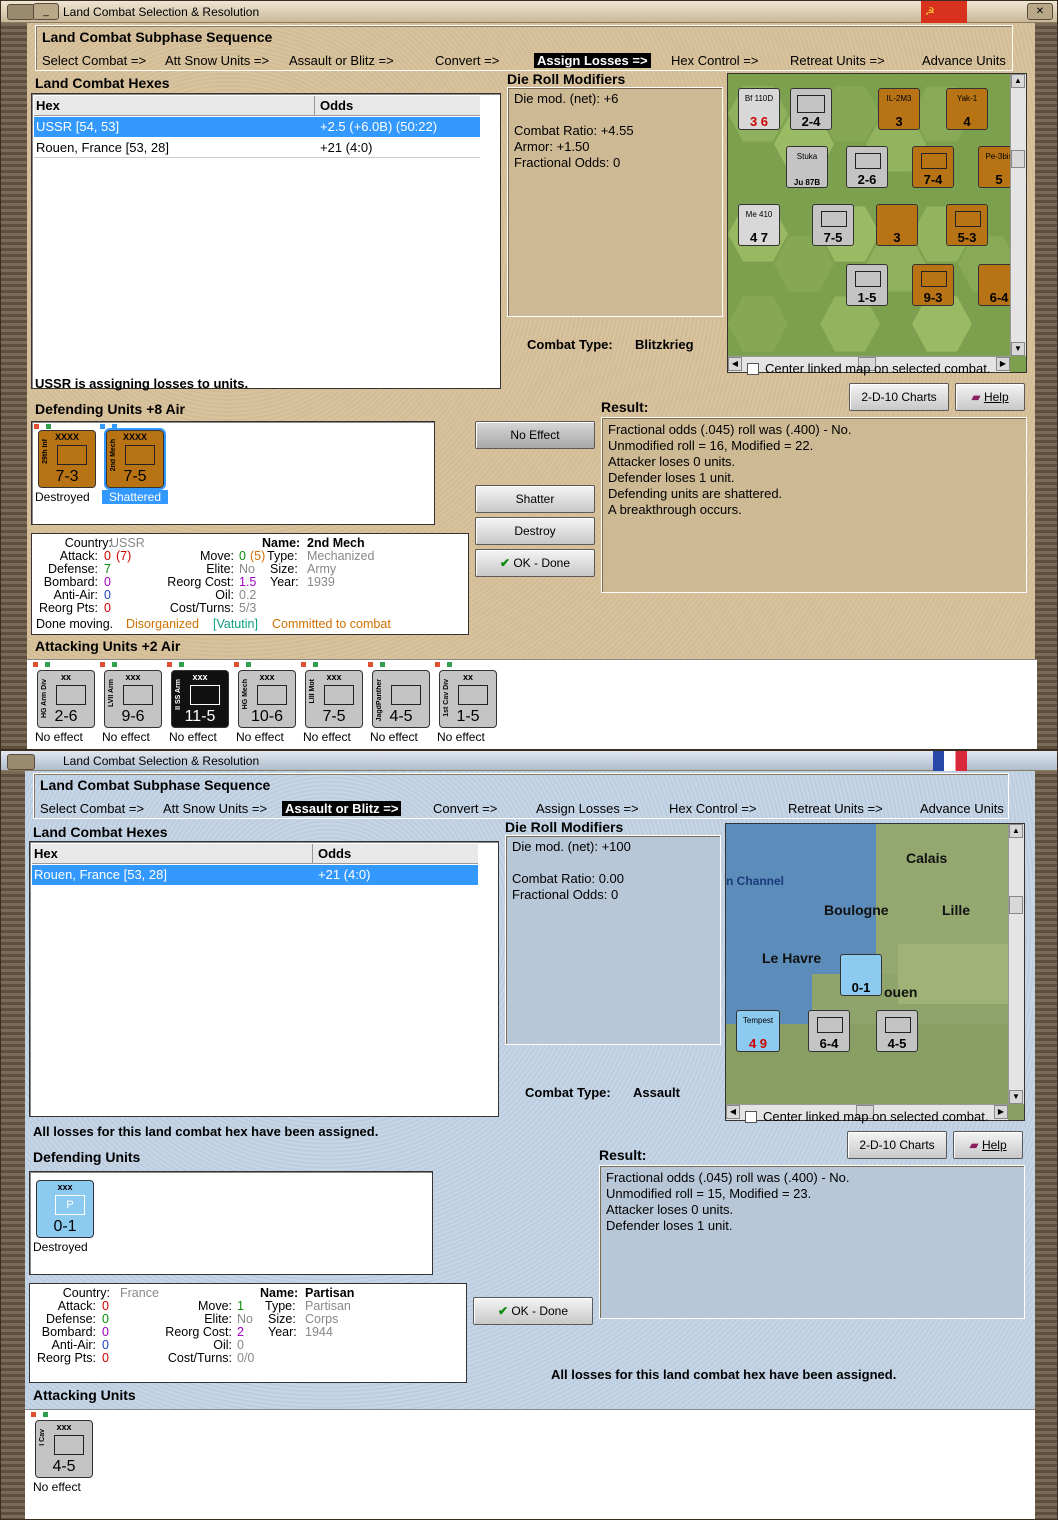 This screenshot has width=1058, height=1520. I want to click on attacking-unit-counter: JagdPanther 4-5, so click(401, 699).